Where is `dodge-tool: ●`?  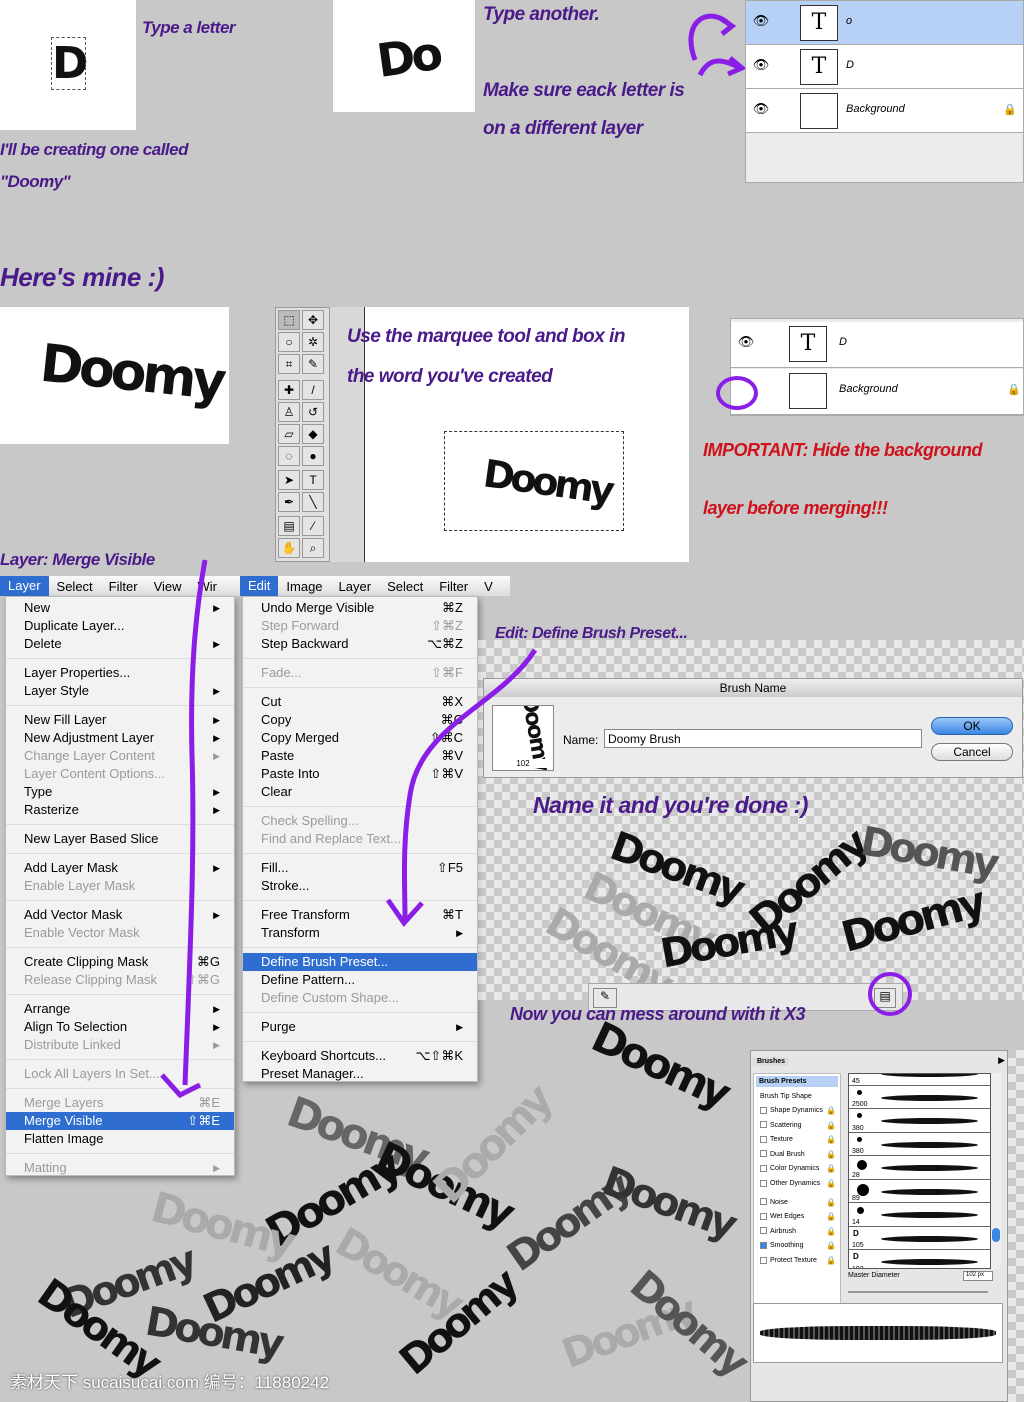
dodge-tool: ● is located at coordinates (313, 456).